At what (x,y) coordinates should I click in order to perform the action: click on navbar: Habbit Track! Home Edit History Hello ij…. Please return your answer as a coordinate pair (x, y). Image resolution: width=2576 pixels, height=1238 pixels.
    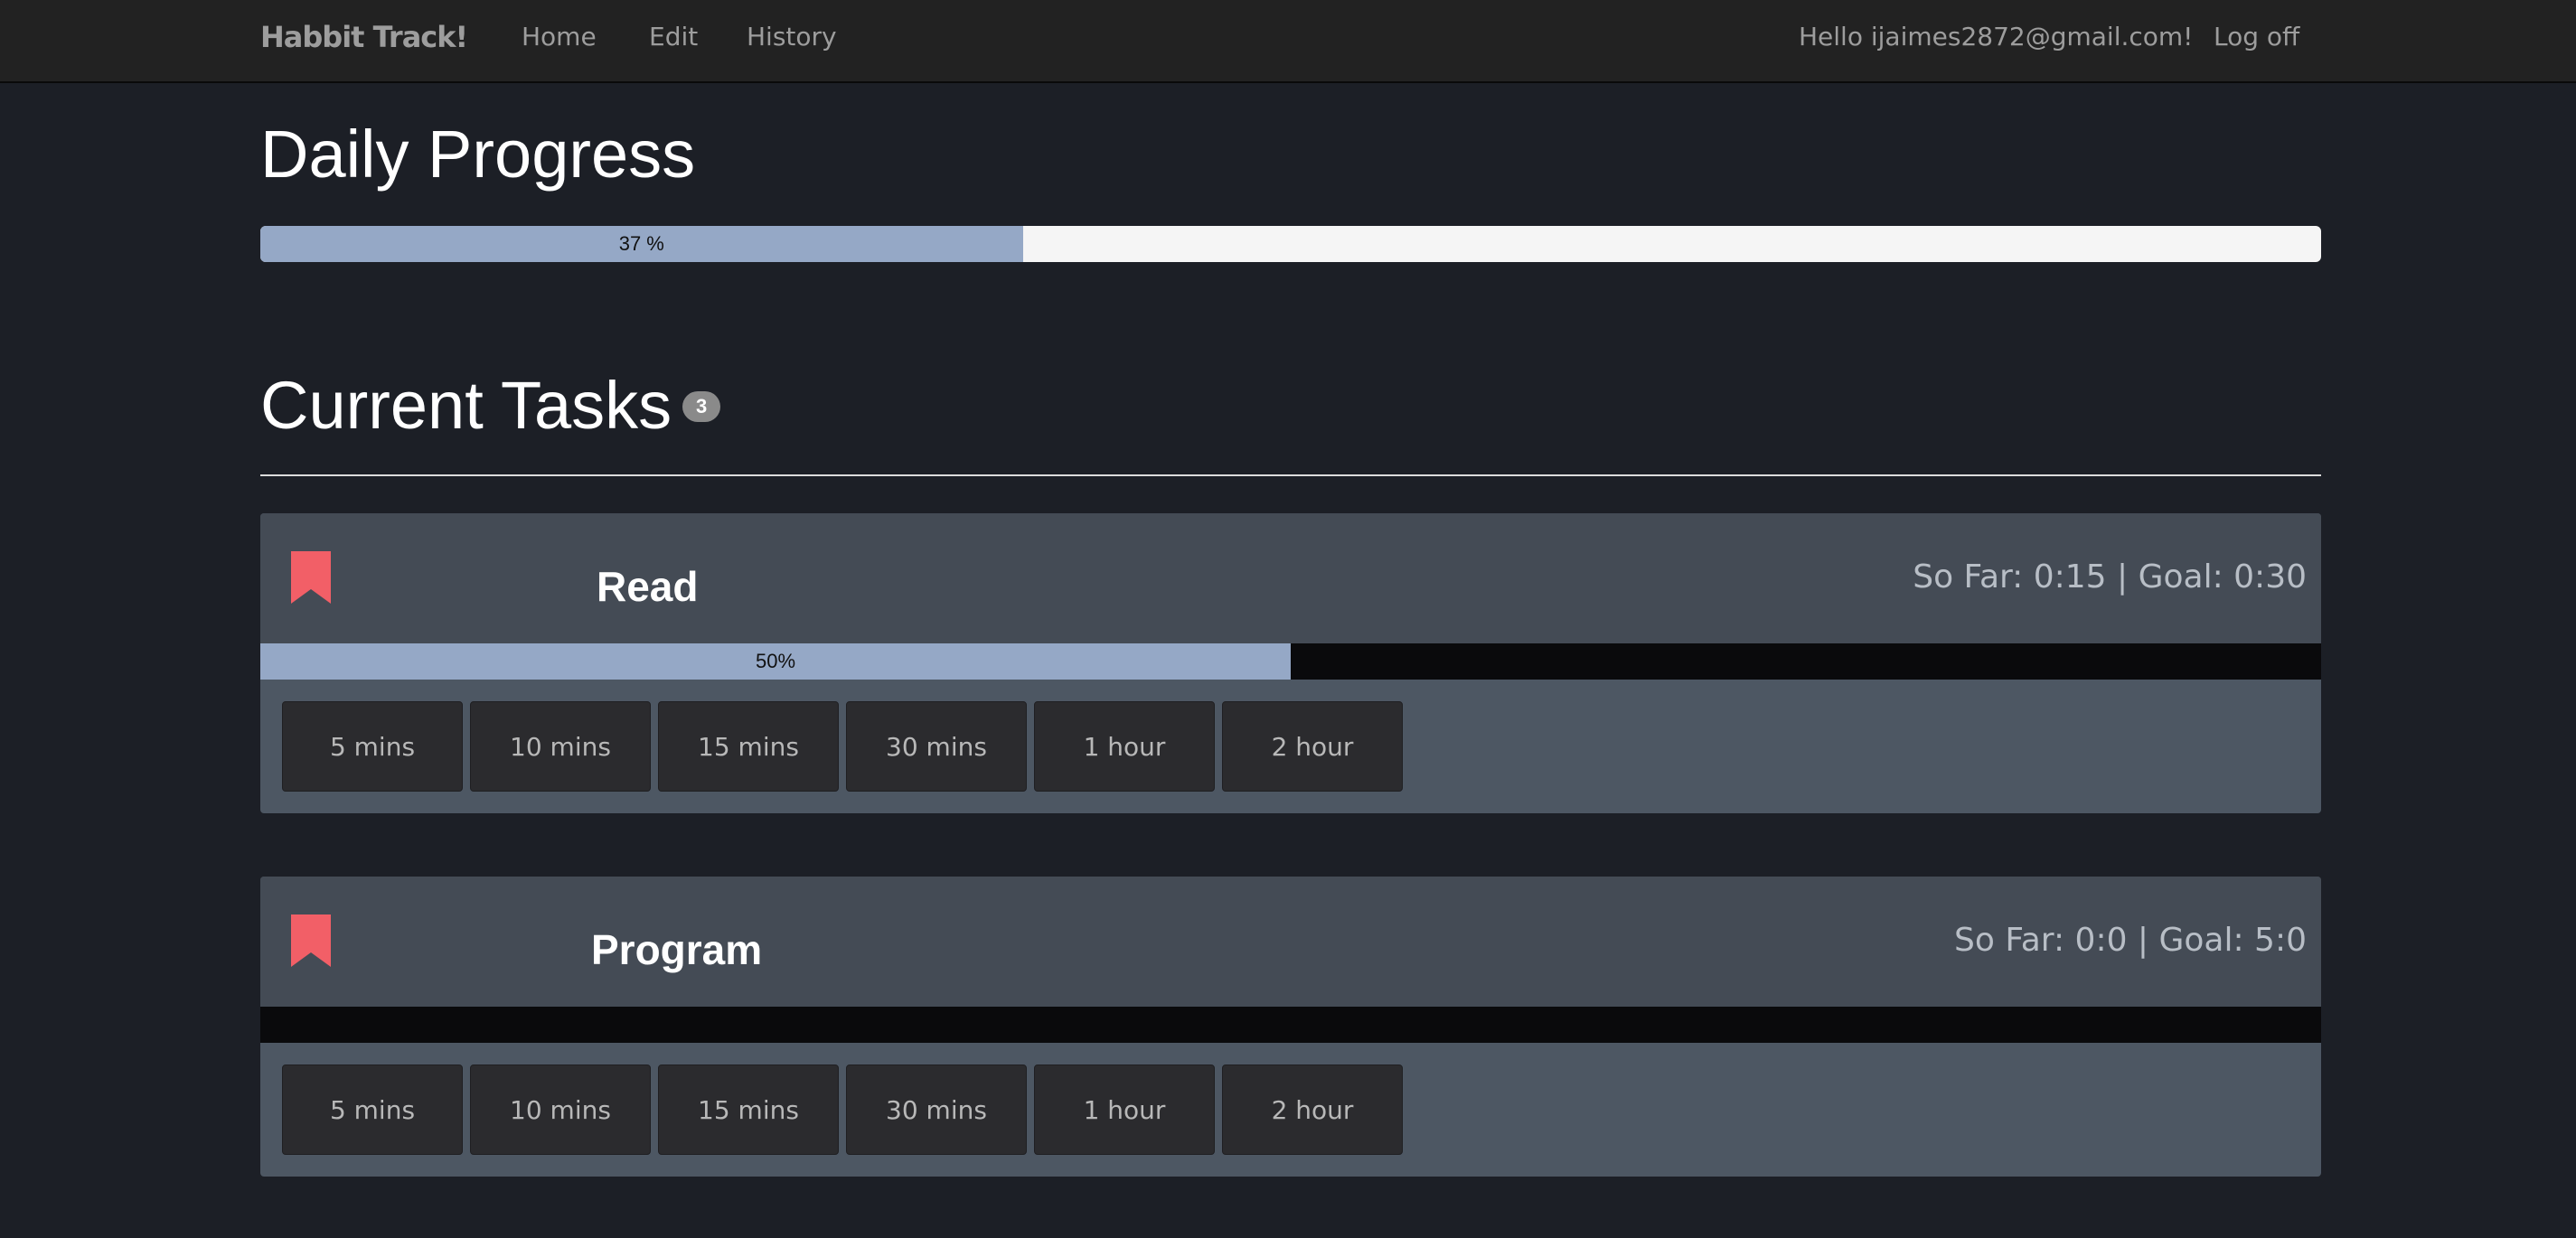
    Looking at the image, I should click on (1288, 41).